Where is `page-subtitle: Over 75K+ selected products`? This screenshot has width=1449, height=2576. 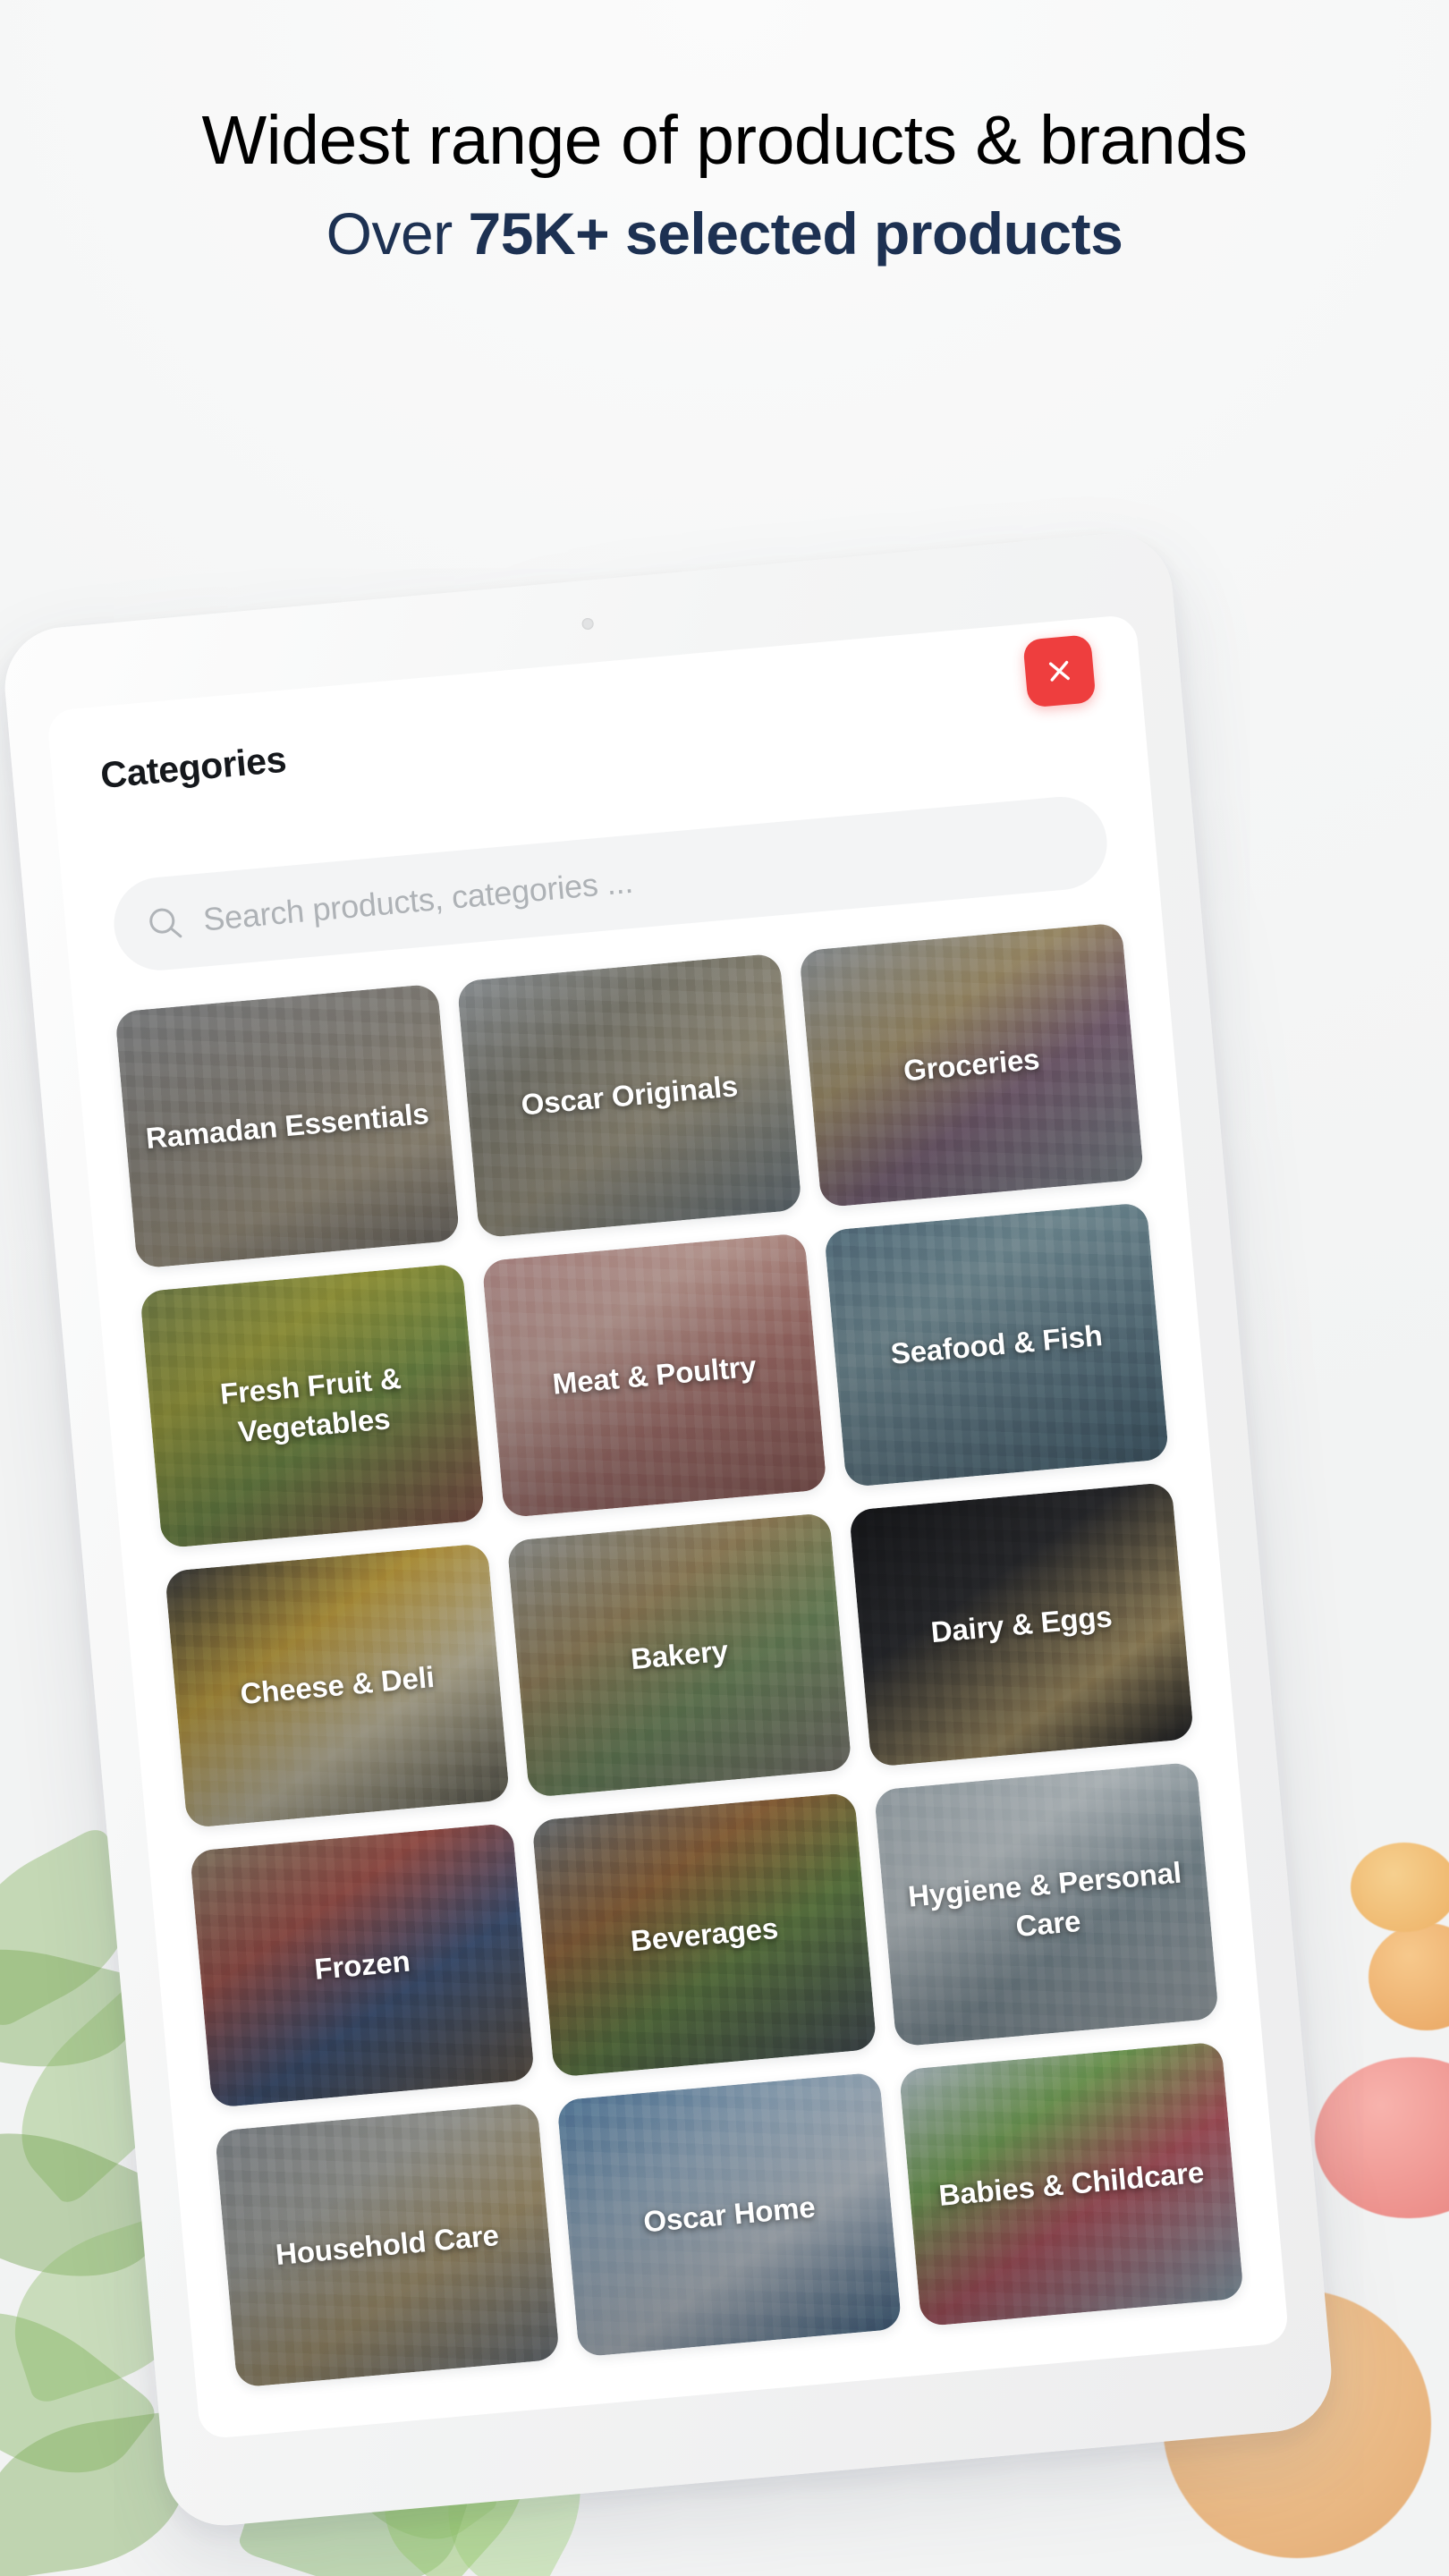 page-subtitle: Over 75K+ selected products is located at coordinates (724, 234).